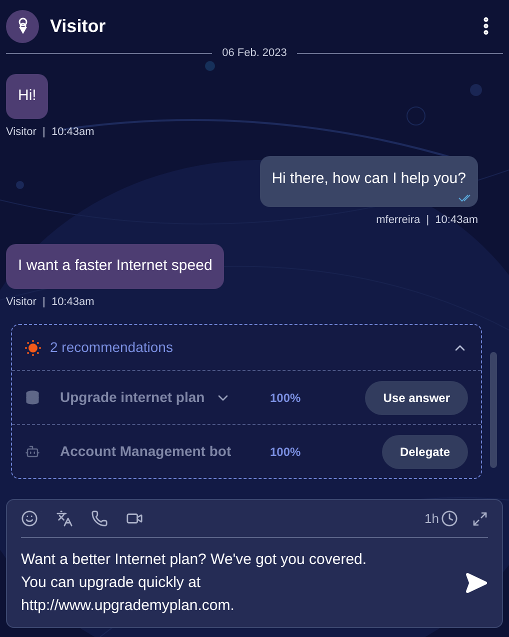 This screenshot has width=509, height=637. What do you see at coordinates (493, 410) in the screenshot?
I see `scrollbar-icon` at bounding box center [493, 410].